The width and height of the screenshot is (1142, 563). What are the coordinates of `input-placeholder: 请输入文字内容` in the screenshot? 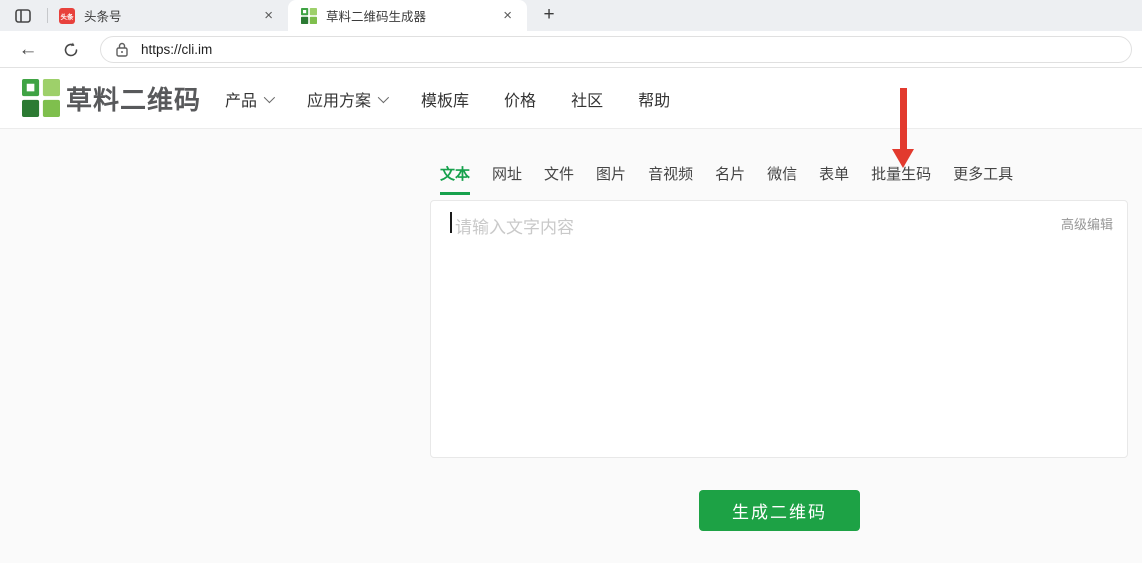 It's located at (514, 227).